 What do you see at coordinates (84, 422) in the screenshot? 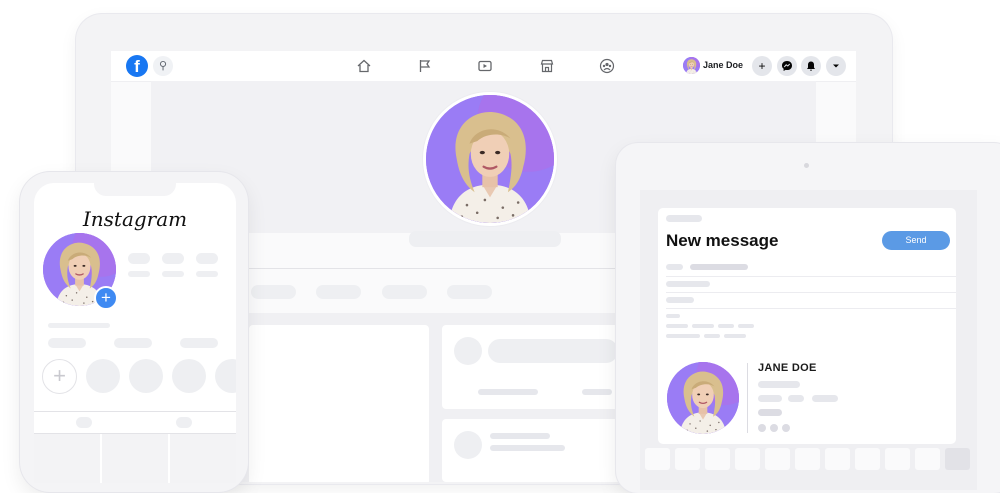
I see `grid-tab-placeholder` at bounding box center [84, 422].